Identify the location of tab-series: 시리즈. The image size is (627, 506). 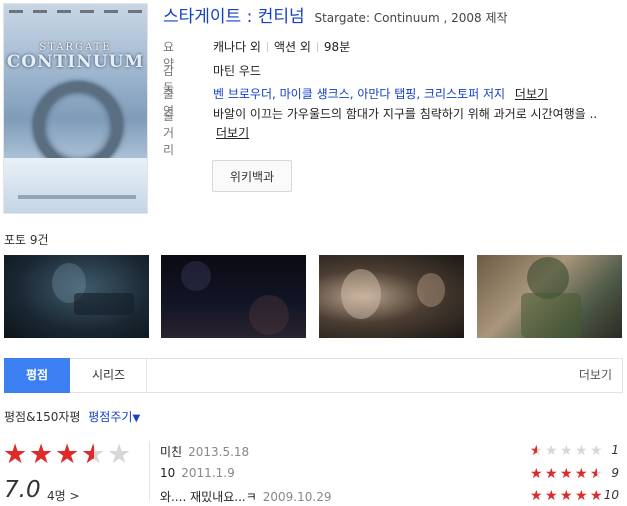
(109, 375).